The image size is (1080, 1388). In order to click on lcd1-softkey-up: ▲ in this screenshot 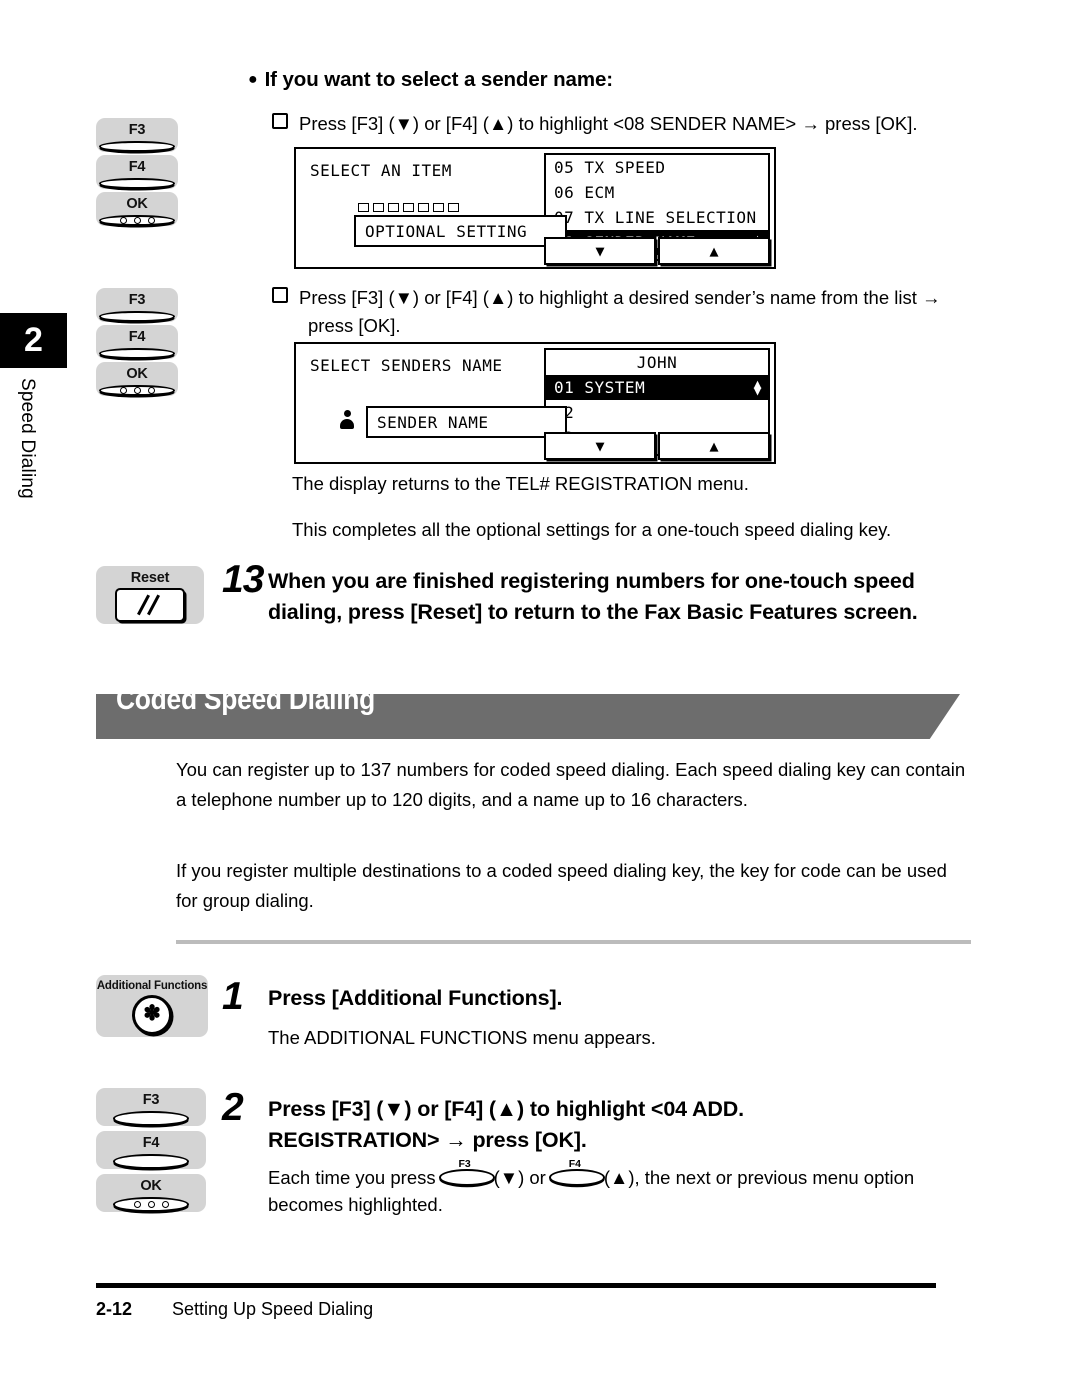, I will do `click(714, 251)`.